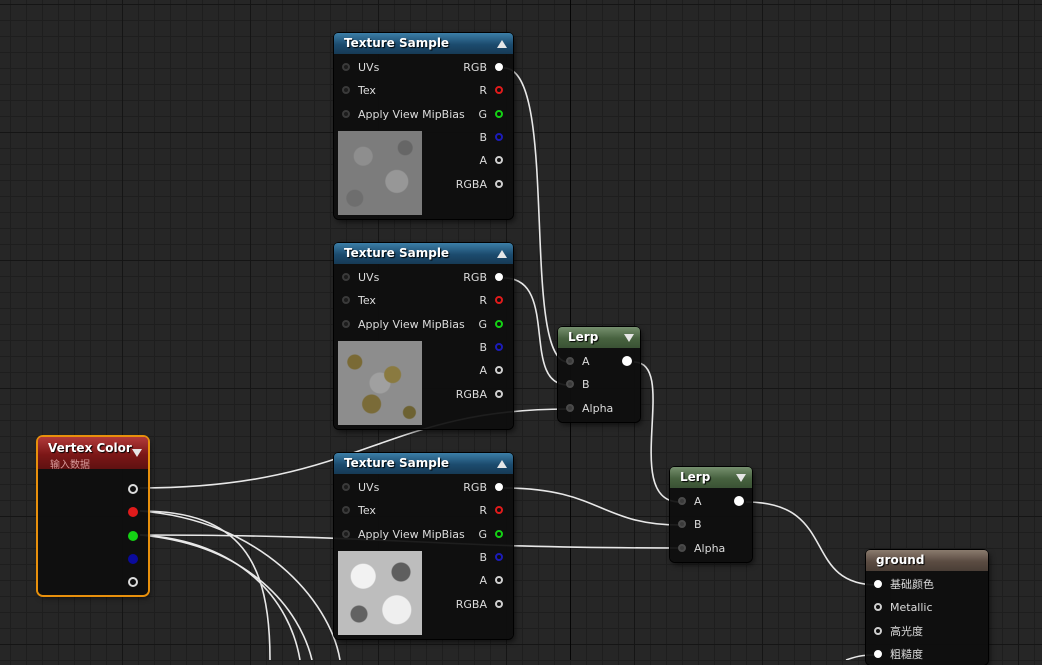 Image resolution: width=1042 pixels, height=665 pixels. I want to click on pin-a-output, so click(133, 582).